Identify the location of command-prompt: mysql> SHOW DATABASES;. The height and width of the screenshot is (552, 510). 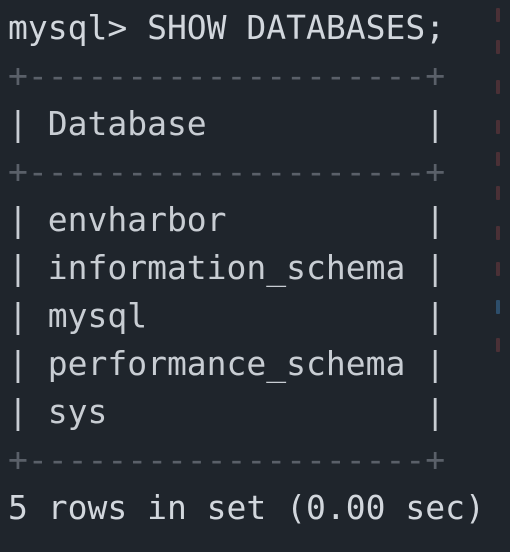
(227, 27).